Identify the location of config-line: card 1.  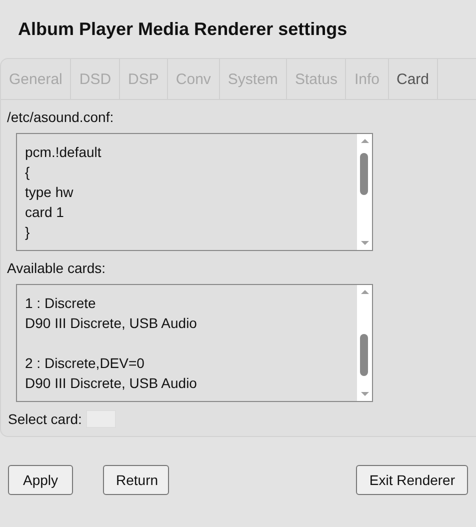
(45, 212).